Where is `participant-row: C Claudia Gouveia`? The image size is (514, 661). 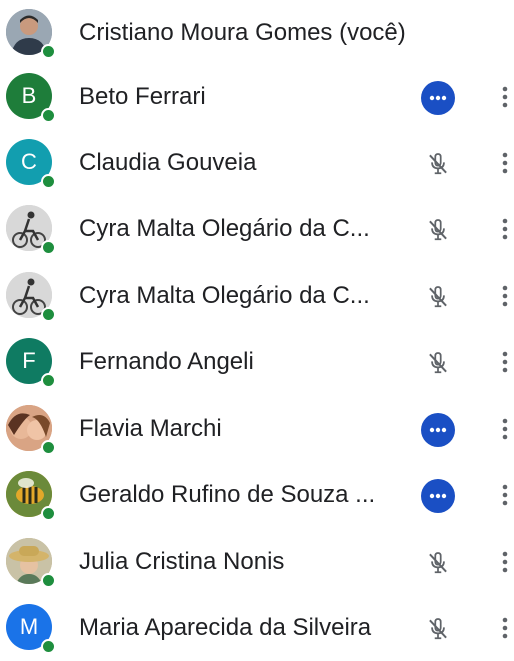
participant-row: C Claudia Gouveia is located at coordinates (257, 163).